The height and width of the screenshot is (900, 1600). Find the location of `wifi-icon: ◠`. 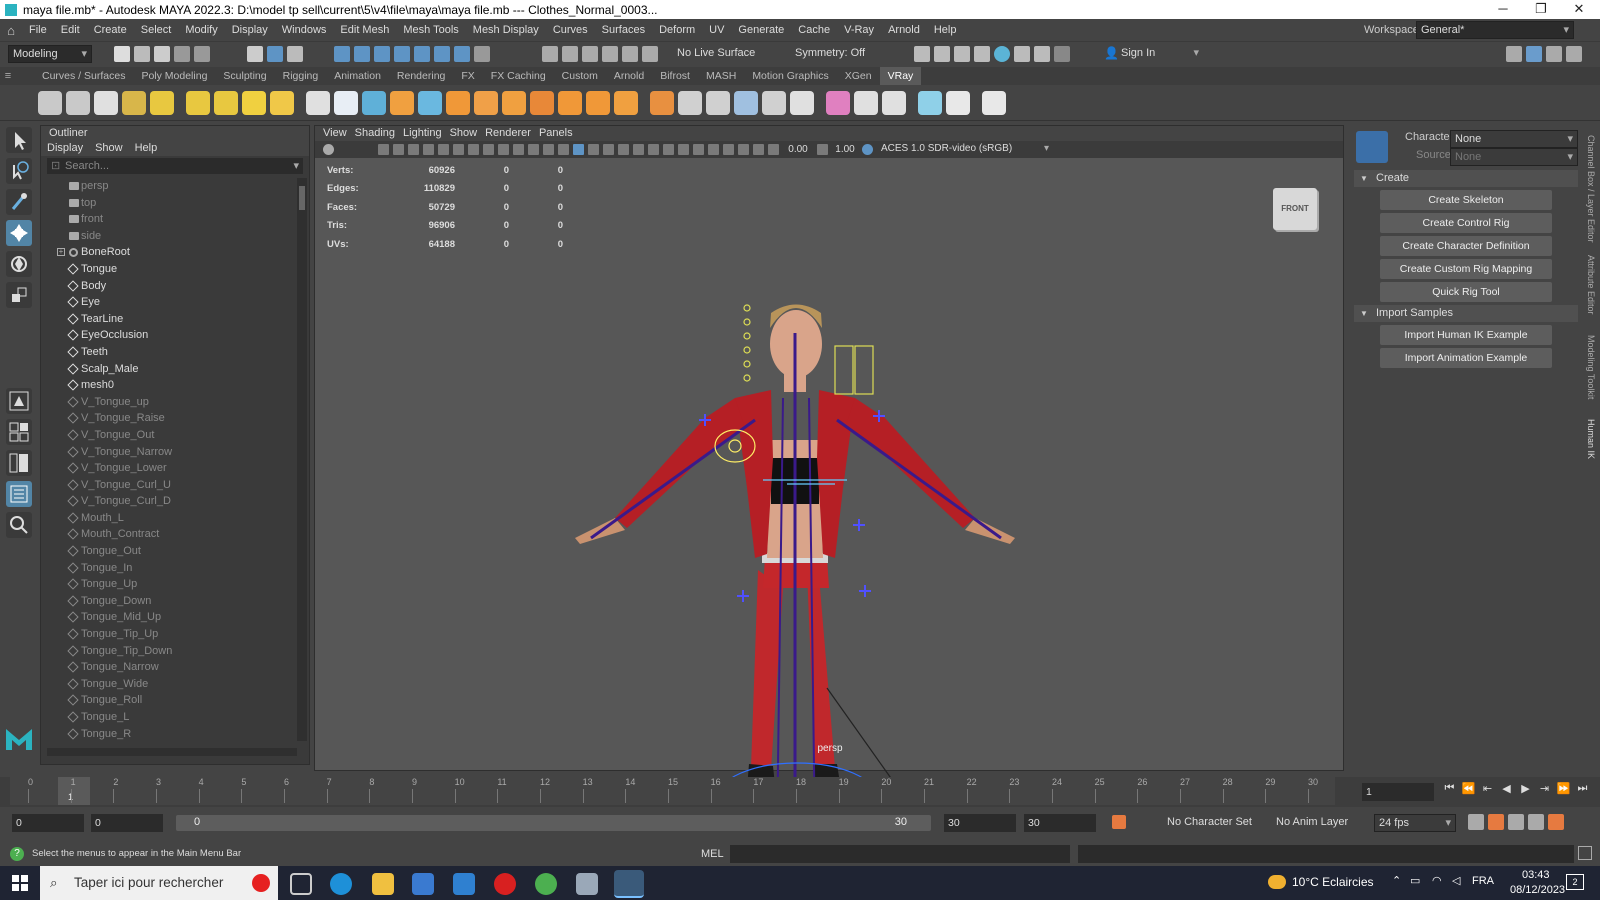

wifi-icon: ◠ is located at coordinates (1437, 880).